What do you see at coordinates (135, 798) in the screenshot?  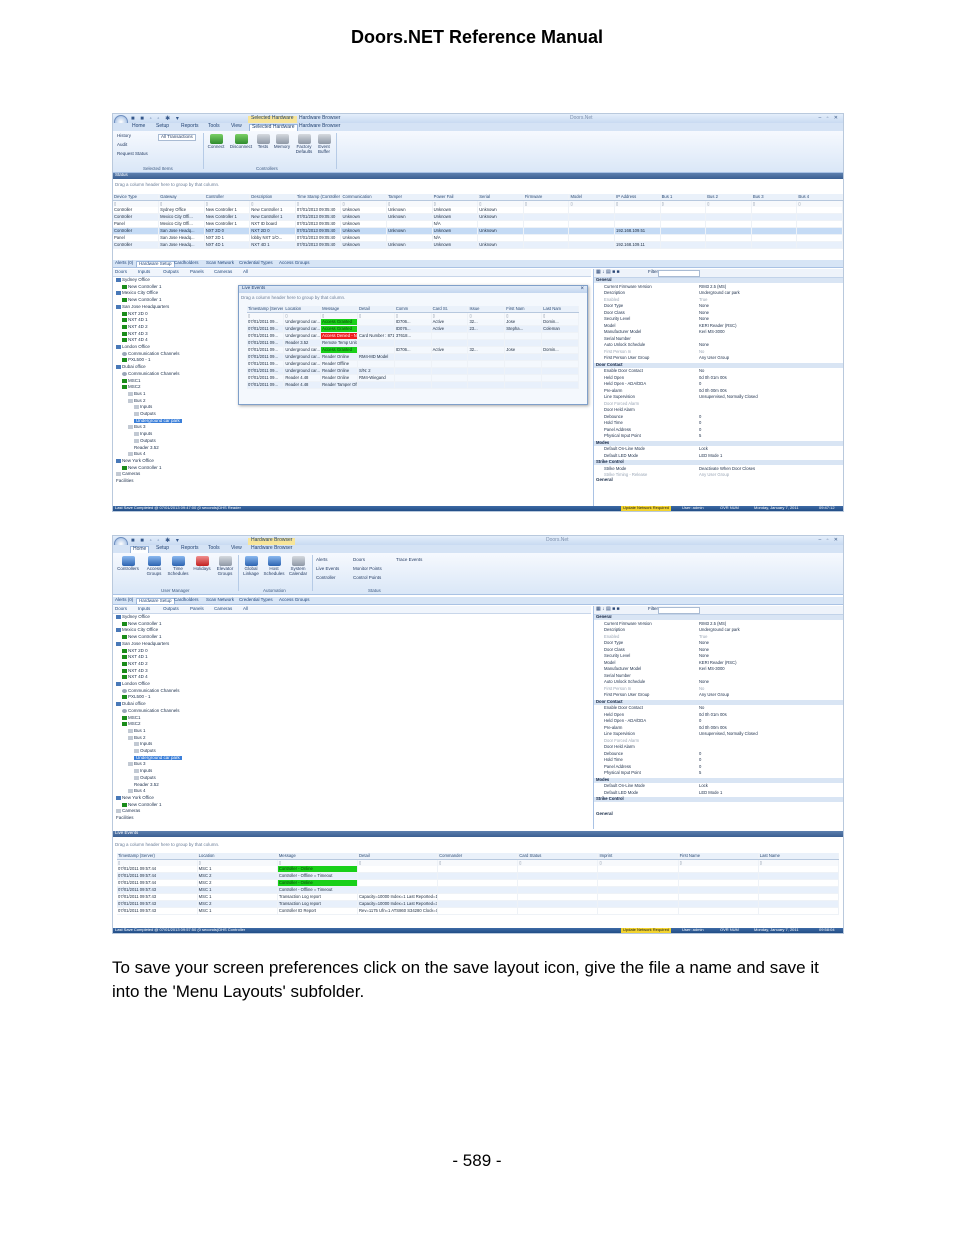 I see `tree-node: New York Office` at bounding box center [135, 798].